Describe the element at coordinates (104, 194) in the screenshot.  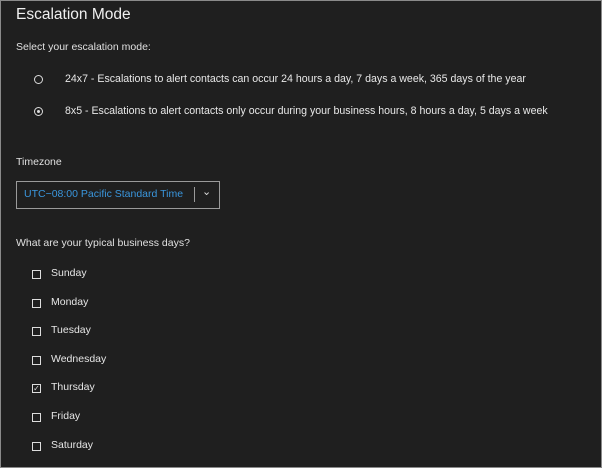
I see `timezone-value: UTC−08:00 Pacific Standard Time` at that location.